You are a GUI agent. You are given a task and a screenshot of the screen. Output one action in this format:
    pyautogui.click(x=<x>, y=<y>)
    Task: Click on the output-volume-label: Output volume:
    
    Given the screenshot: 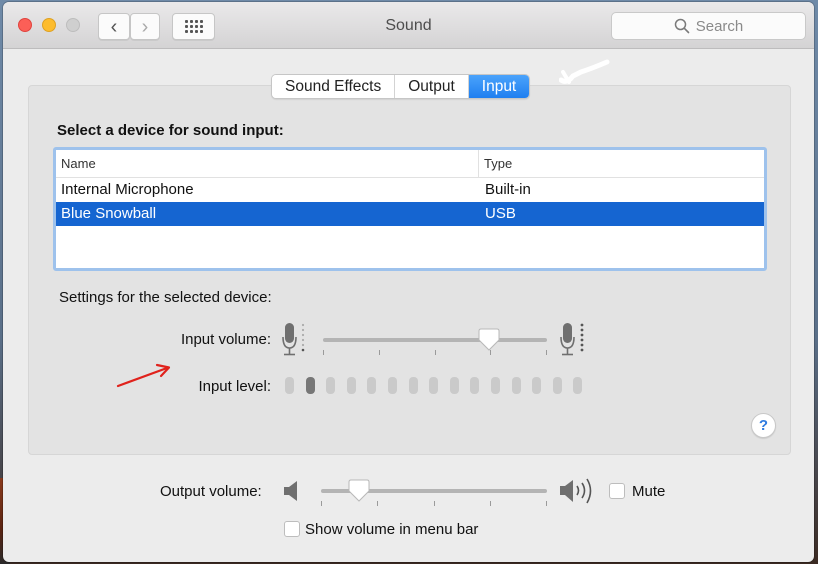 What is the action you would take?
    pyautogui.click(x=211, y=491)
    